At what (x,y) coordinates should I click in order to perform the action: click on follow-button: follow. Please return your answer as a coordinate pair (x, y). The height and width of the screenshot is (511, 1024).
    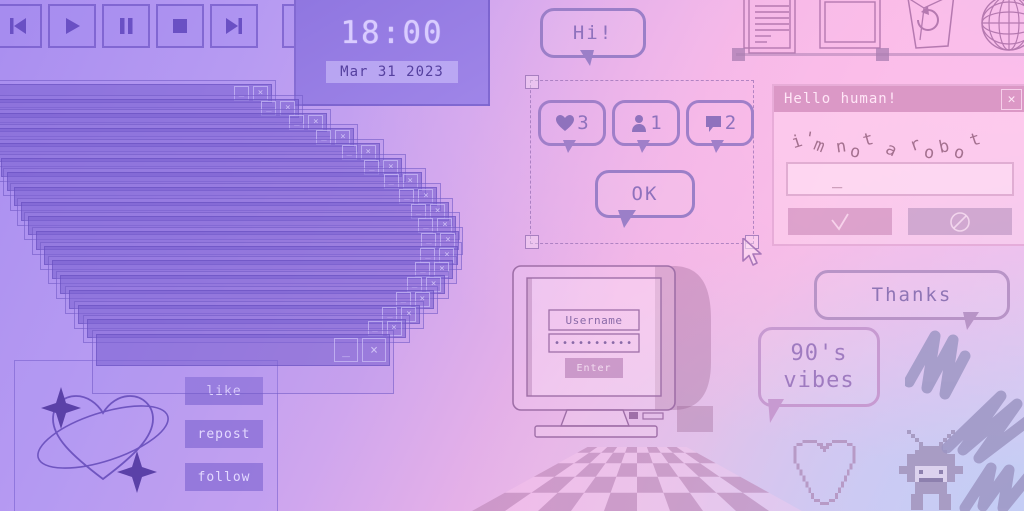
    Looking at the image, I should click on (224, 477).